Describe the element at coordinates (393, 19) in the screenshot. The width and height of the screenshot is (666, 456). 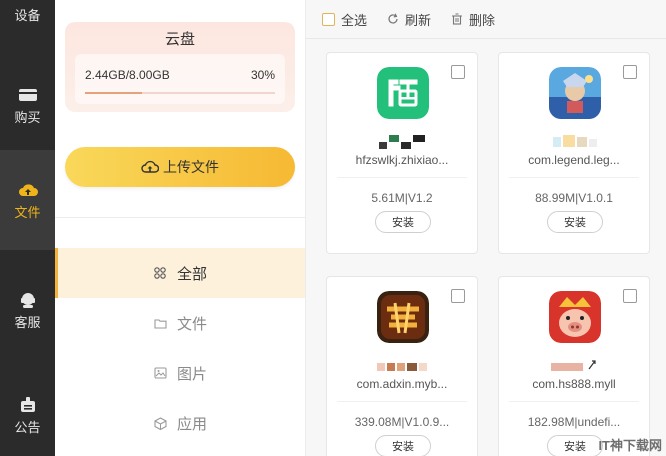
I see `refresh-icon` at that location.